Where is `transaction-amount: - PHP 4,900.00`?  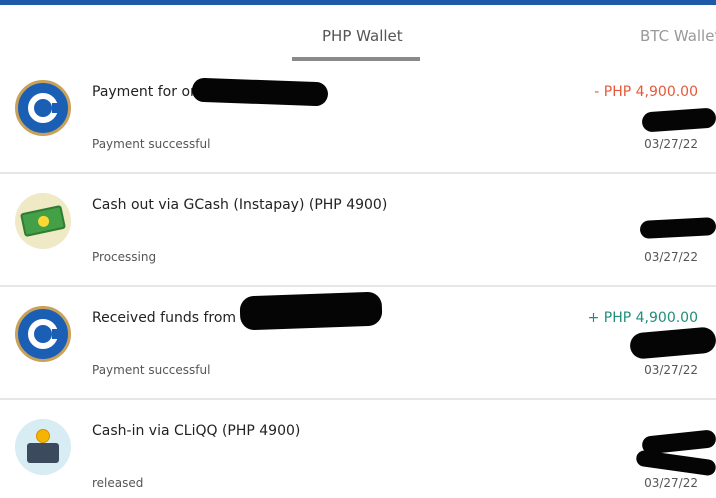 transaction-amount: - PHP 4,900.00 is located at coordinates (646, 92).